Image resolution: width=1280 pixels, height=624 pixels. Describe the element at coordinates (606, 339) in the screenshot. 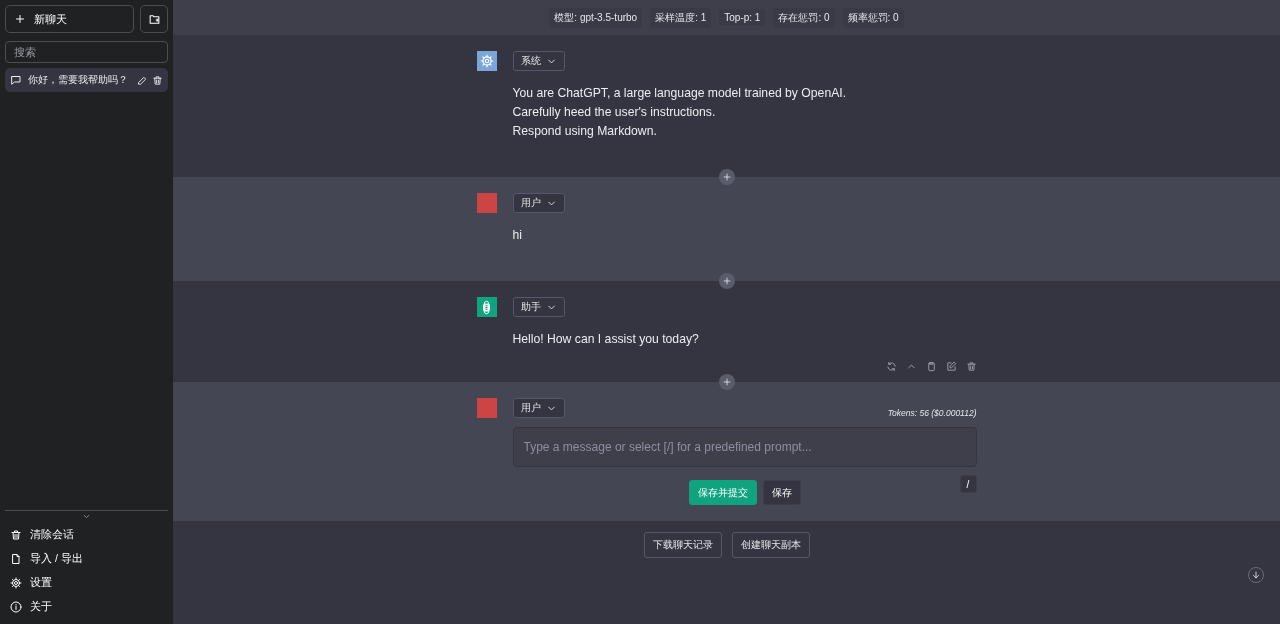

I see `message-text: Hello! How can I assist you today?` at that location.